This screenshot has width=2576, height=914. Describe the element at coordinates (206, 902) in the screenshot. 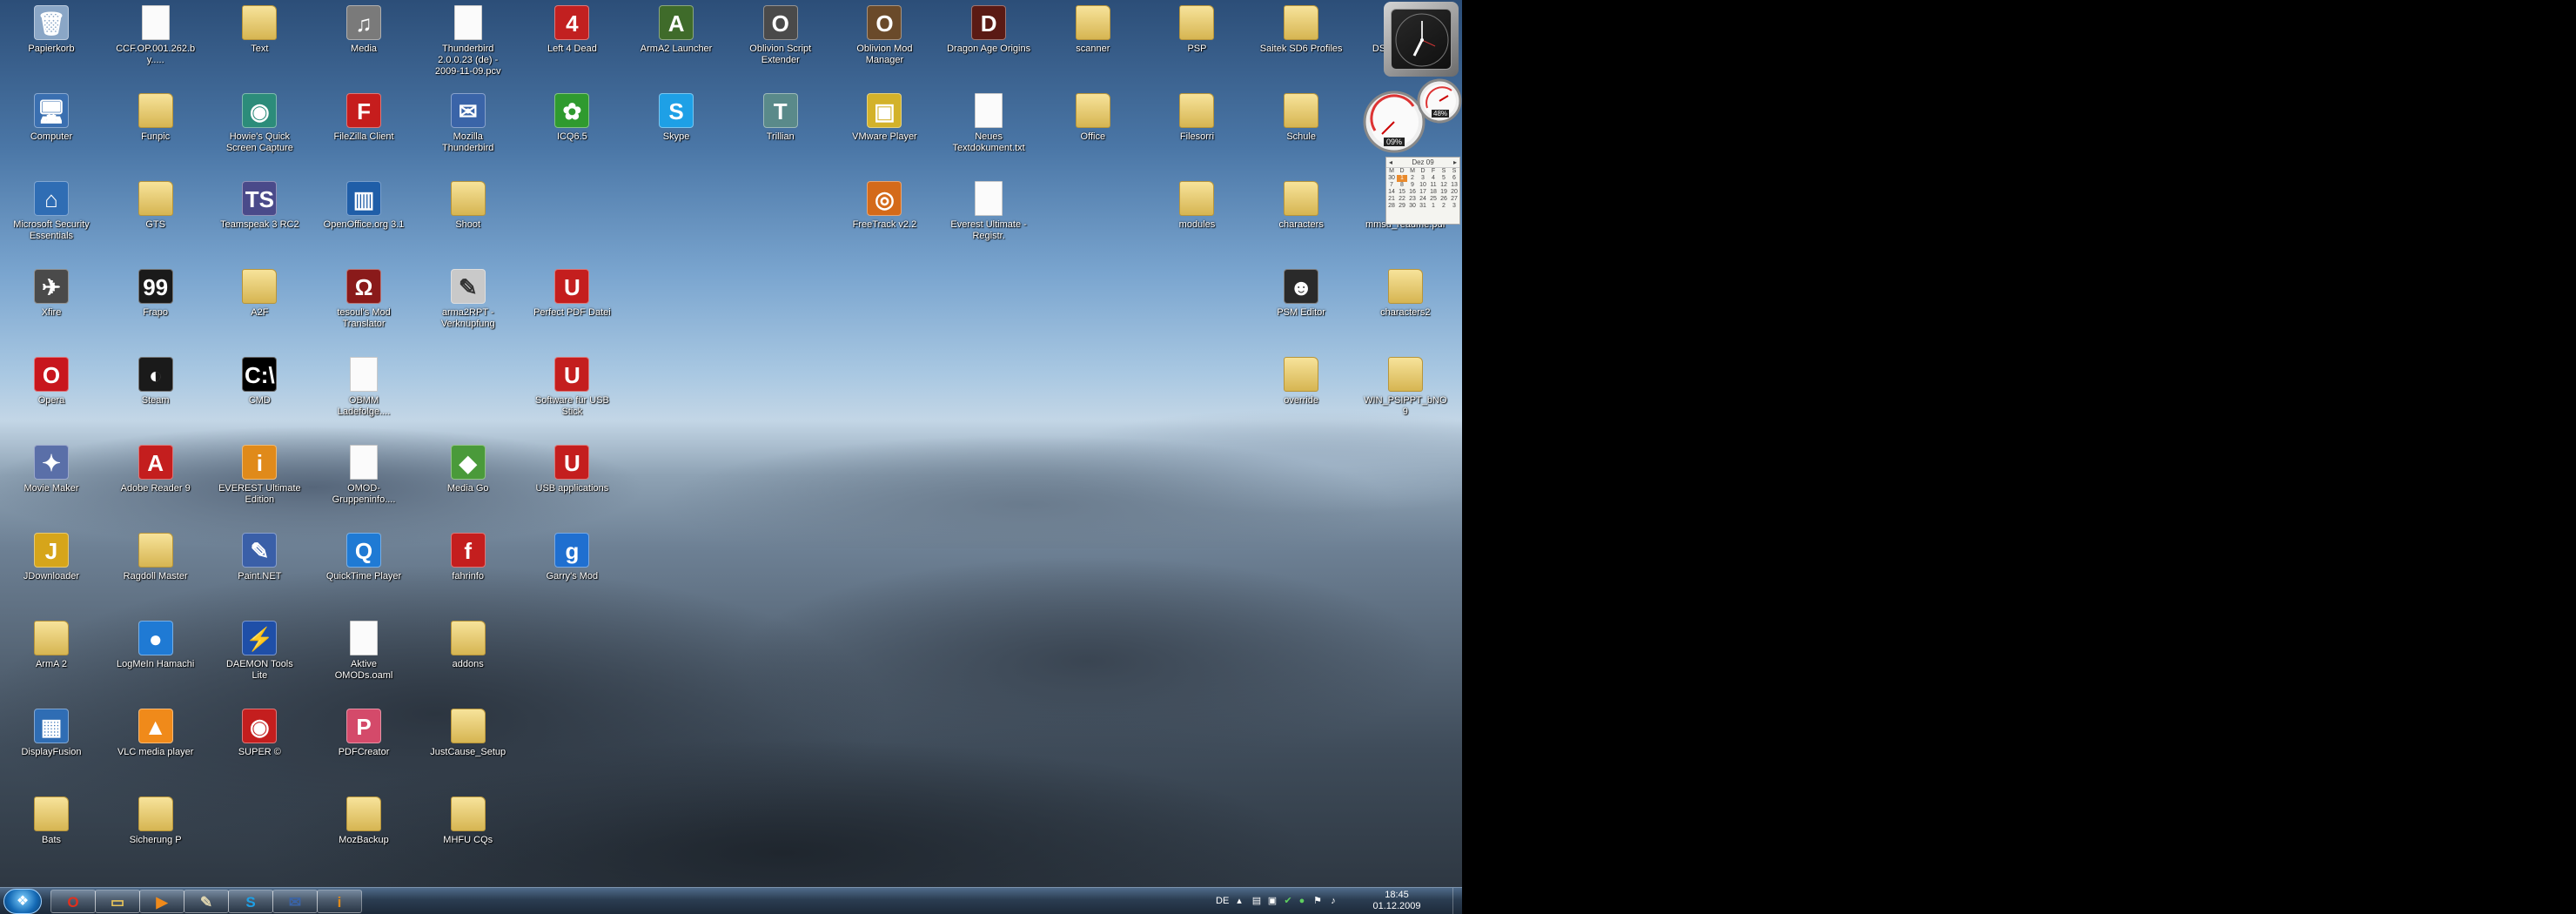

I see `taskbar-notepad-button: ✎` at that location.